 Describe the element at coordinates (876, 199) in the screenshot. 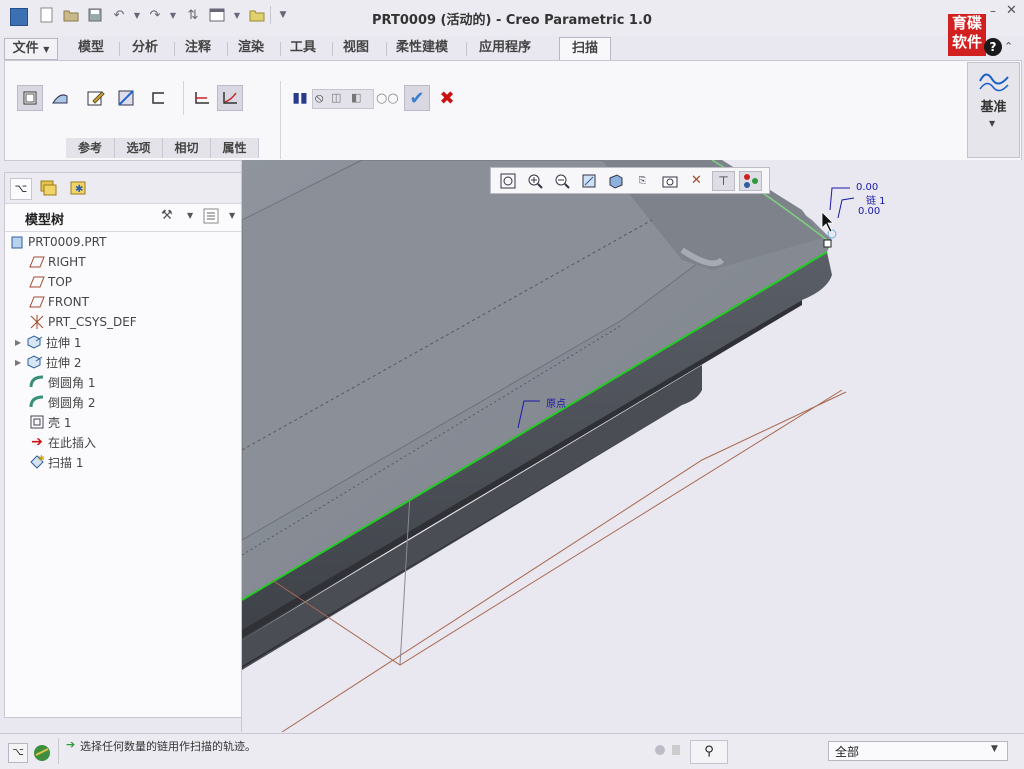

I see `chain-label: 链 1` at that location.